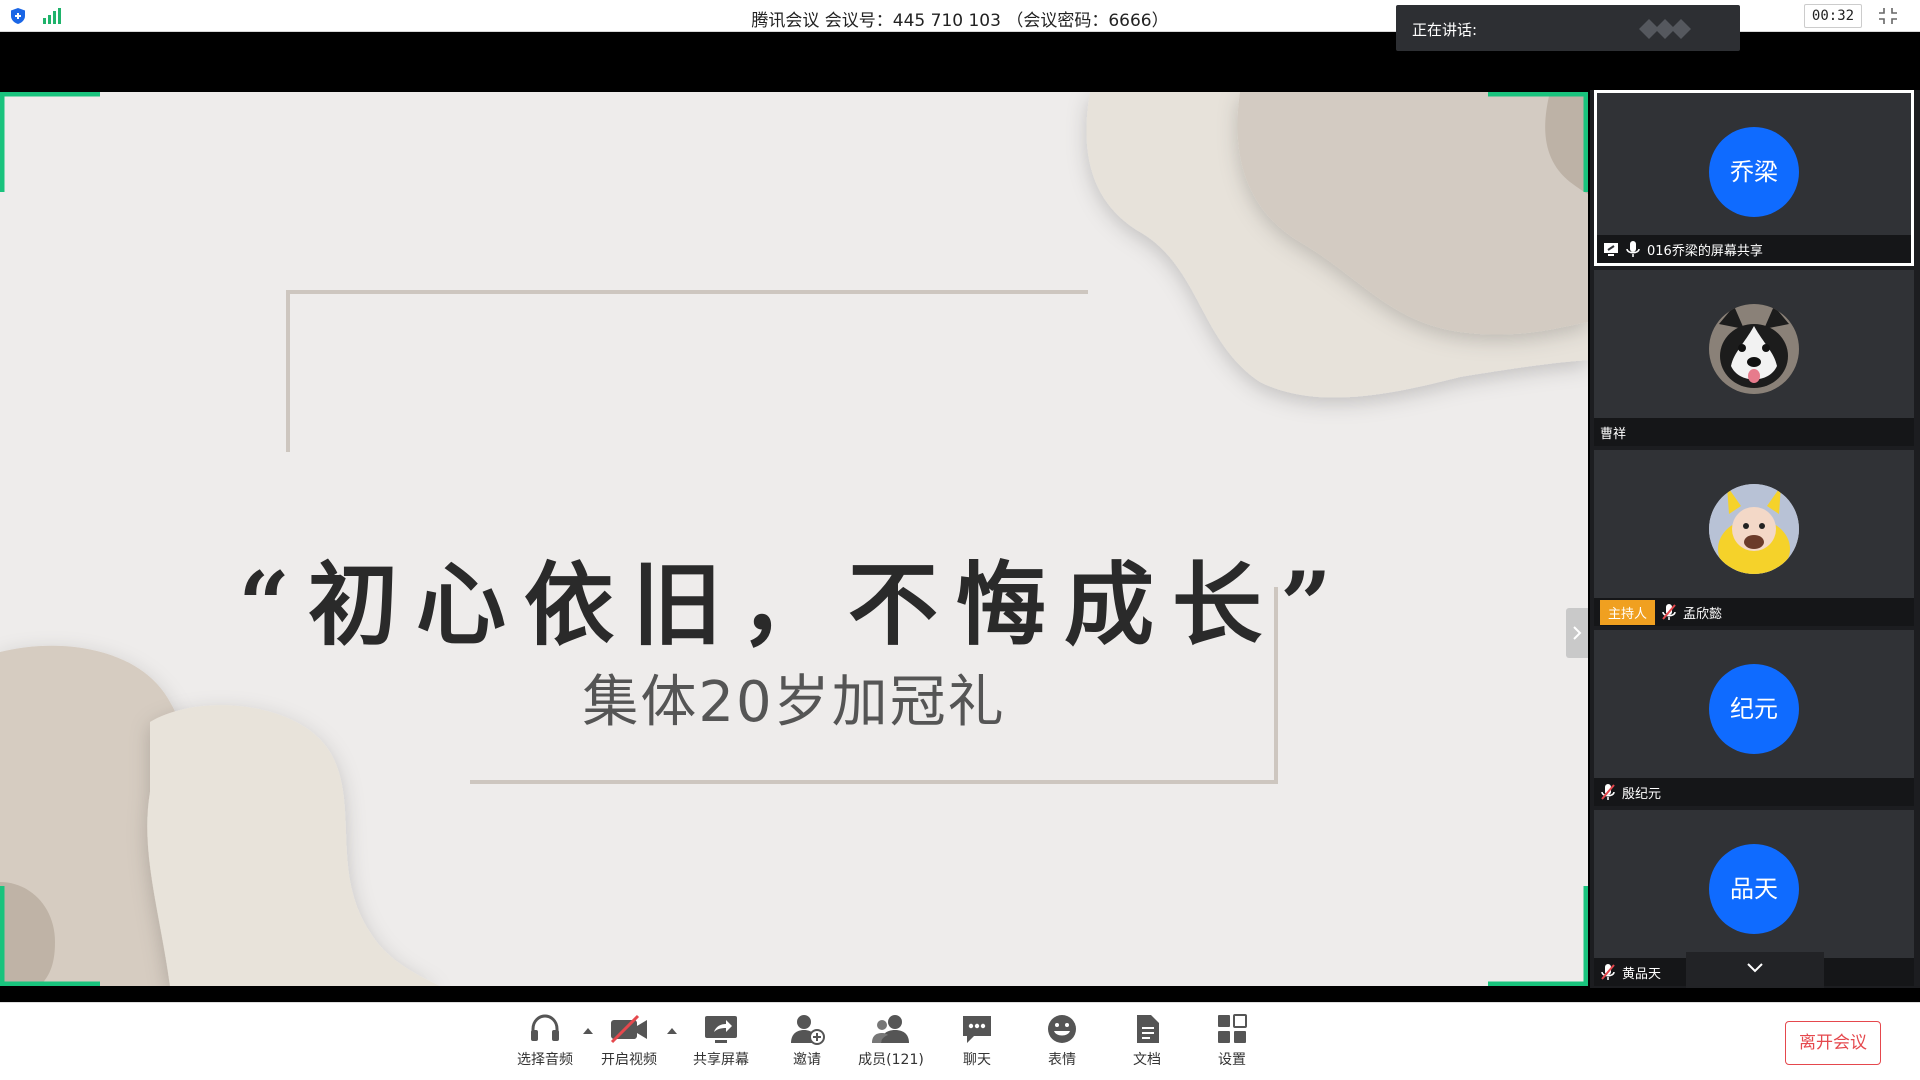 The height and width of the screenshot is (1080, 1920). Describe the element at coordinates (628, 1029) in the screenshot. I see `video-off-icon` at that location.